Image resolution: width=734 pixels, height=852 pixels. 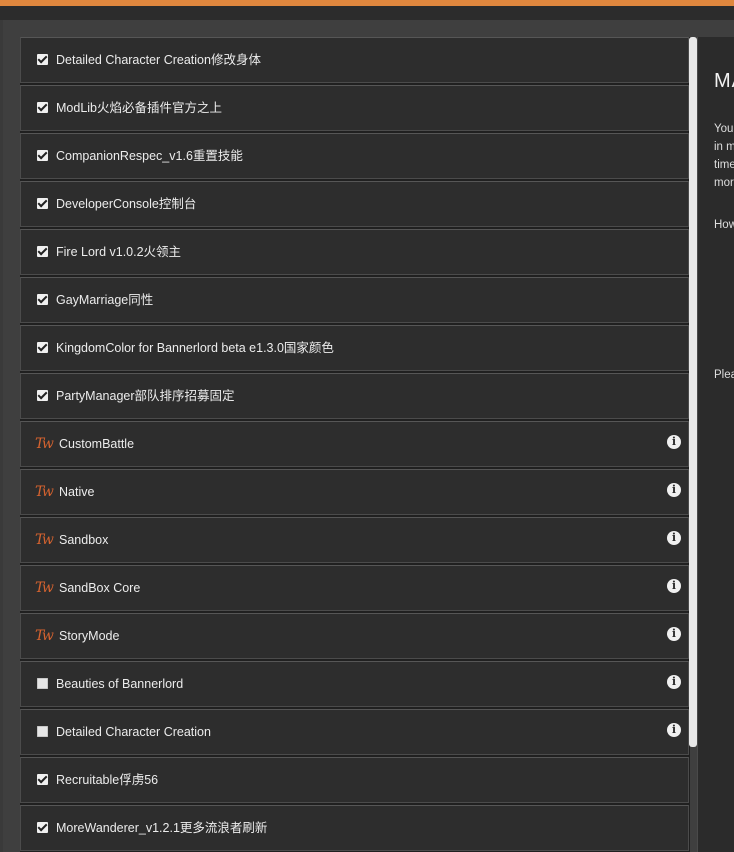 I want to click on mod-list-scrollbar, so click(x=693, y=392).